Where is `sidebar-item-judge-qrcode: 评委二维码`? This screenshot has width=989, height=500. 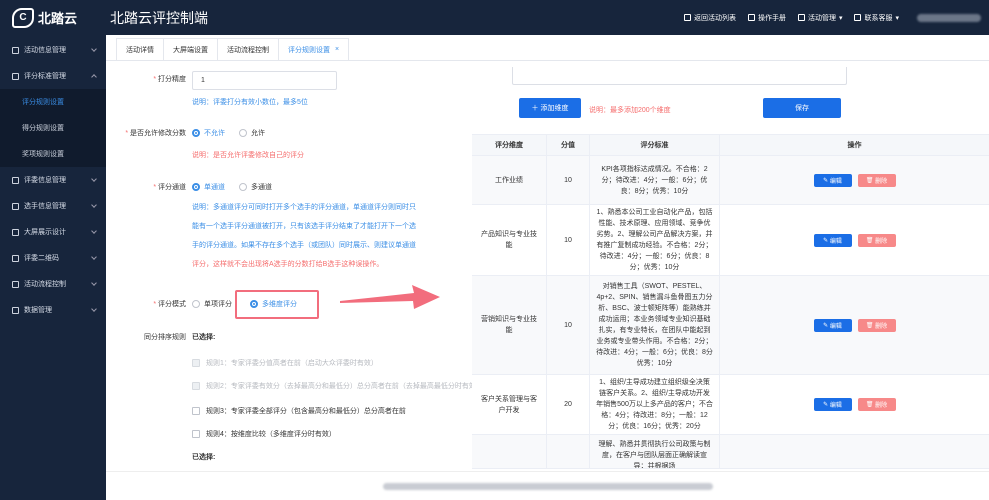
sidebar-item-judge-qrcode: 评委二维码 is located at coordinates (53, 258).